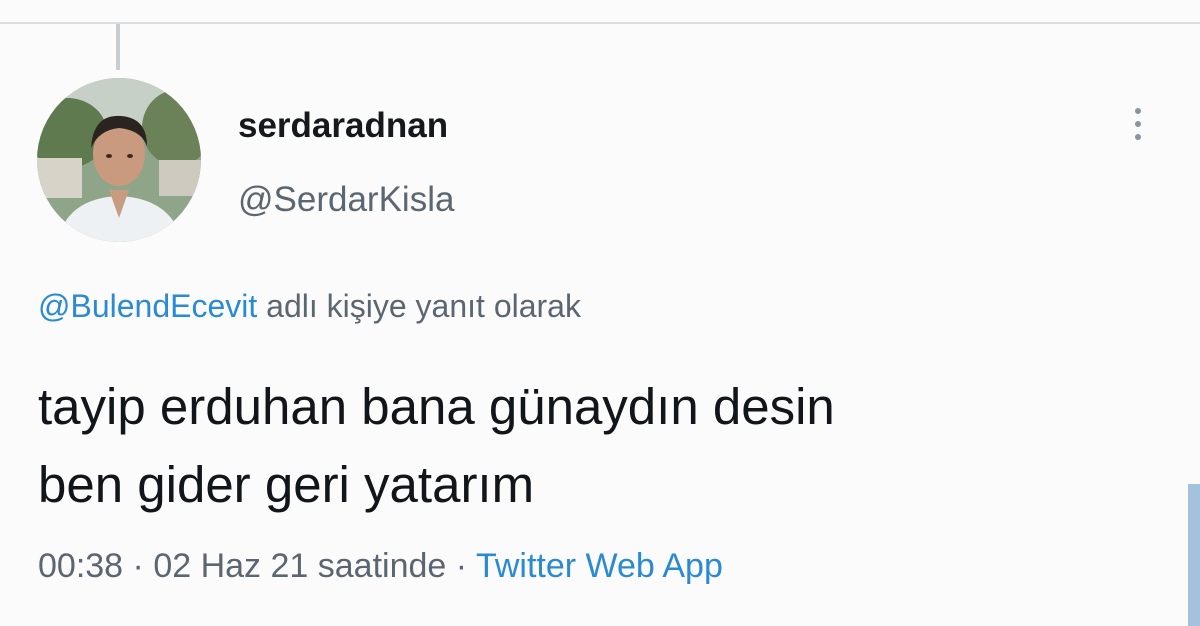  What do you see at coordinates (423, 306) in the screenshot?
I see `reply-context-text: adlı kişiye yanıt olarak` at bounding box center [423, 306].